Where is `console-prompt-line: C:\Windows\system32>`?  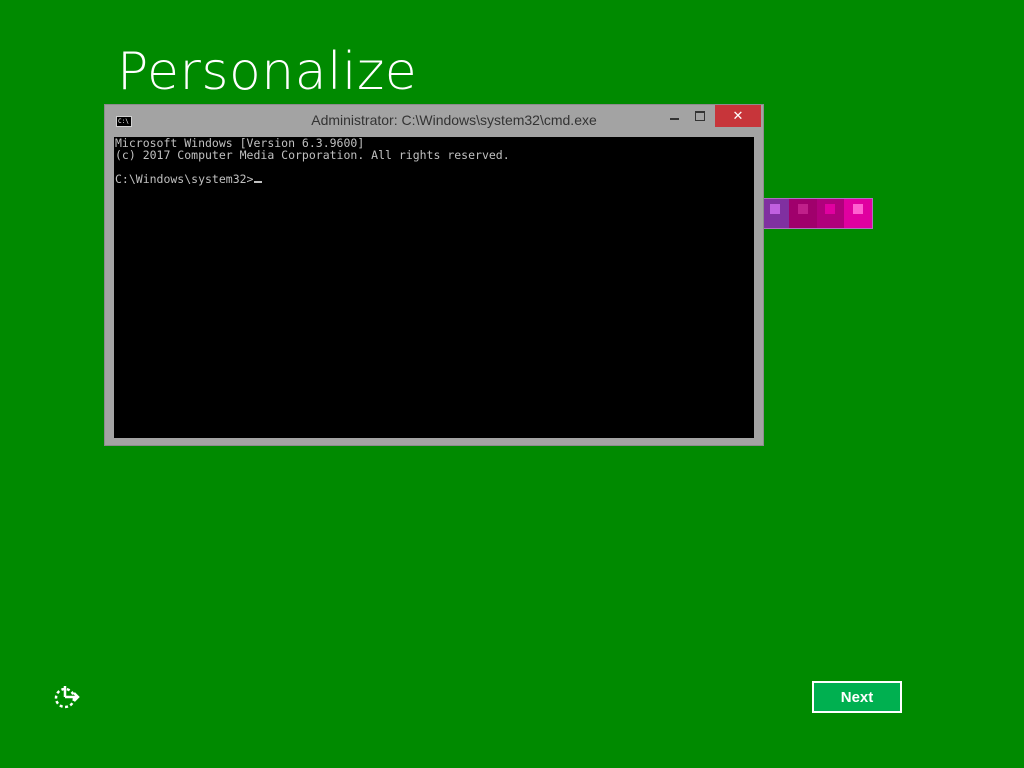
console-prompt-line: C:\Windows\system32> is located at coordinates (434, 179).